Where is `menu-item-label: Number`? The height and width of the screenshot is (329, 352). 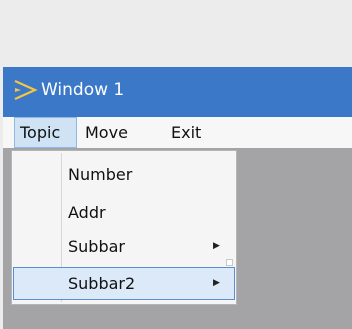 menu-item-label: Number is located at coordinates (100, 174).